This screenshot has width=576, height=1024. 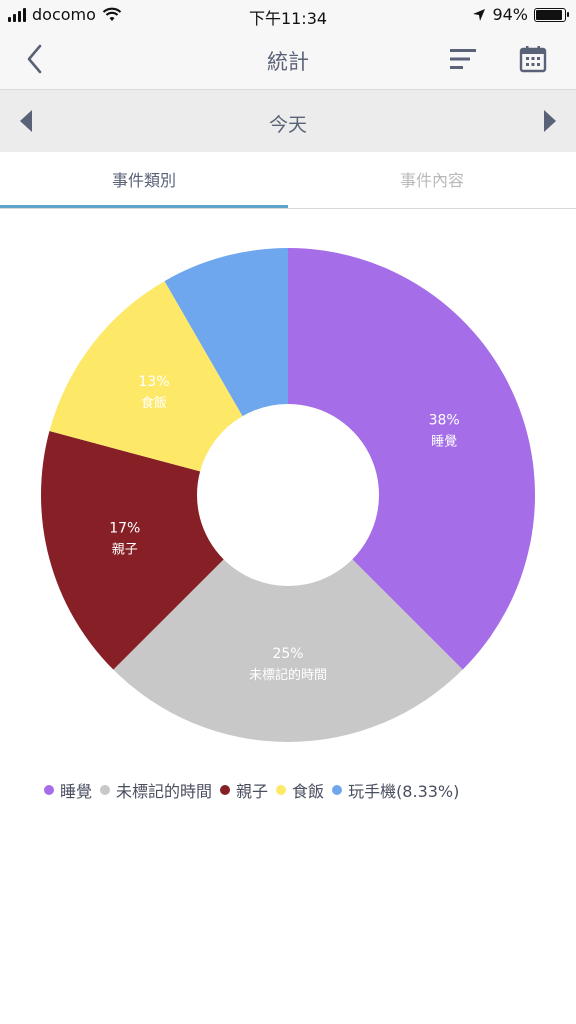 I want to click on calendar-icon, so click(x=533, y=59).